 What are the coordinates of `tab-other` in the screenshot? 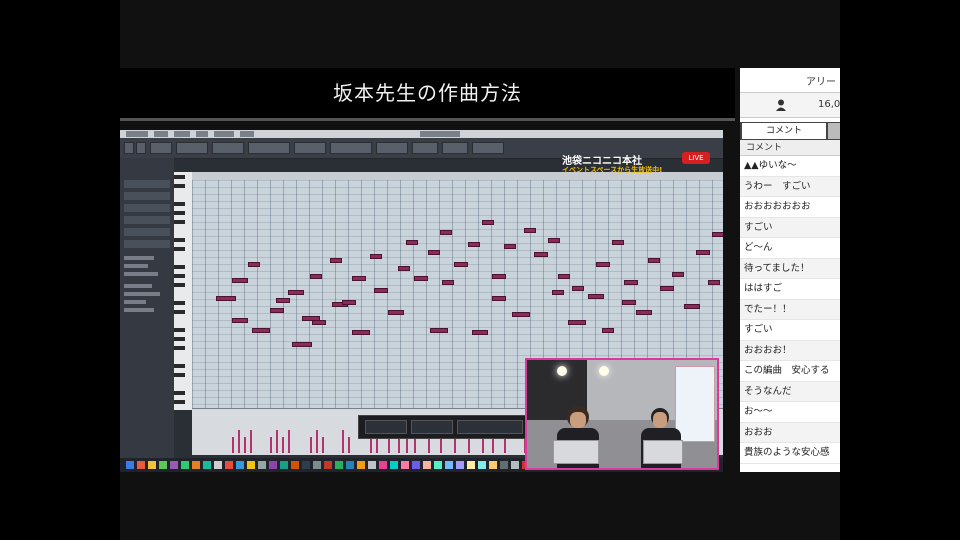 It's located at (834, 131).